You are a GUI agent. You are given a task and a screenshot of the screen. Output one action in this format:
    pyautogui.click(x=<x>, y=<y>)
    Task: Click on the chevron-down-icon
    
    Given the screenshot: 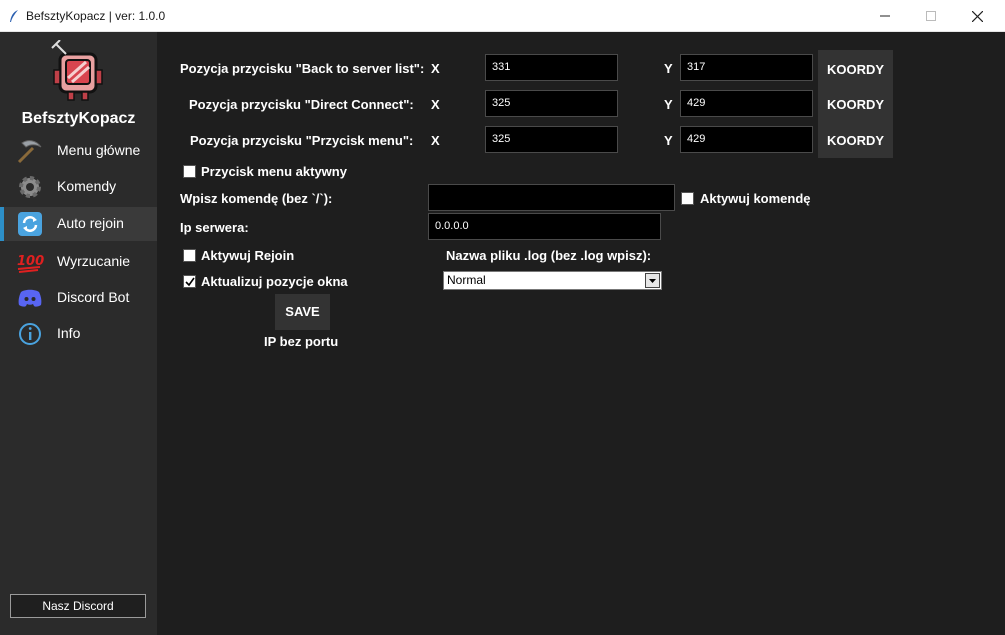 What is the action you would take?
    pyautogui.click(x=652, y=281)
    